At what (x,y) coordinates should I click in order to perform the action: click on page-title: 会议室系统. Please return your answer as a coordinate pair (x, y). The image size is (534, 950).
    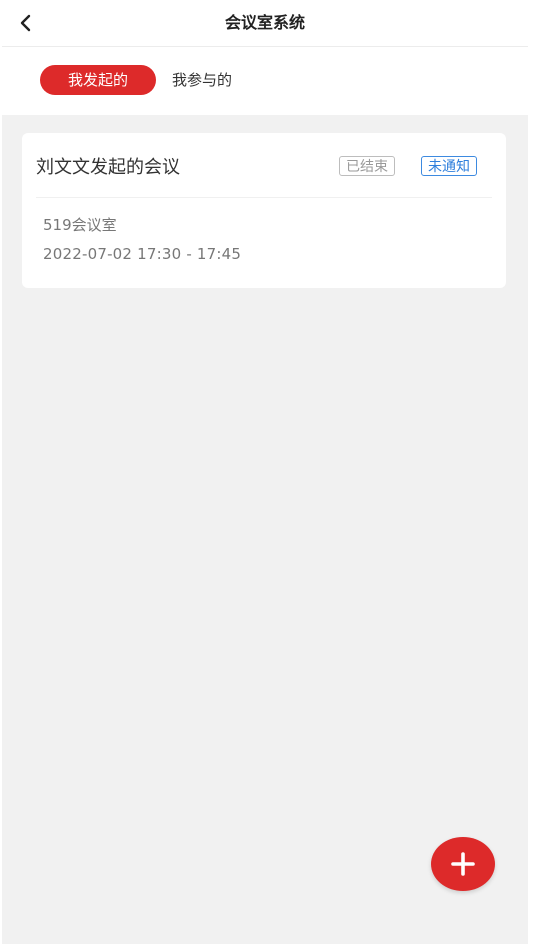
    Looking at the image, I should click on (264, 22).